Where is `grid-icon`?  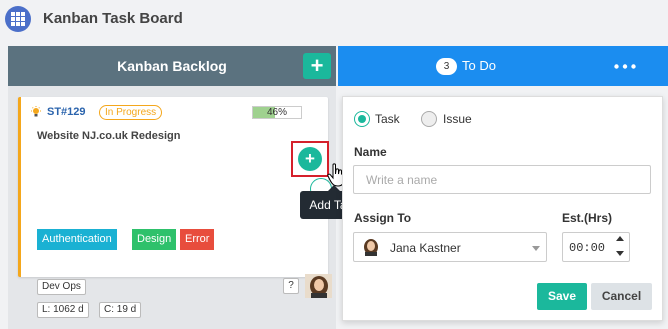 grid-icon is located at coordinates (18, 19).